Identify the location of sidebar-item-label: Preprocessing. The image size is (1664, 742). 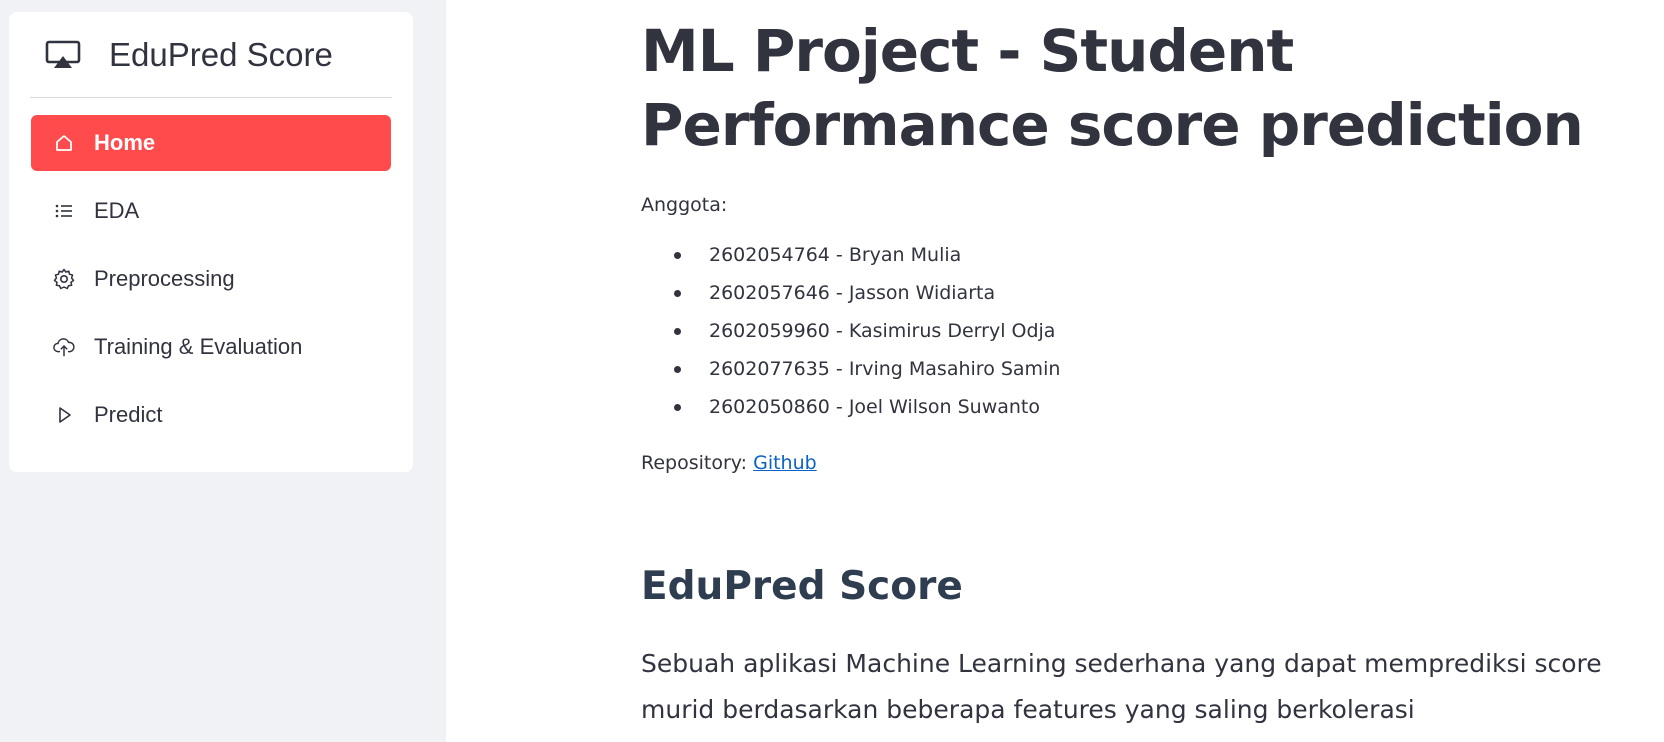
(164, 278).